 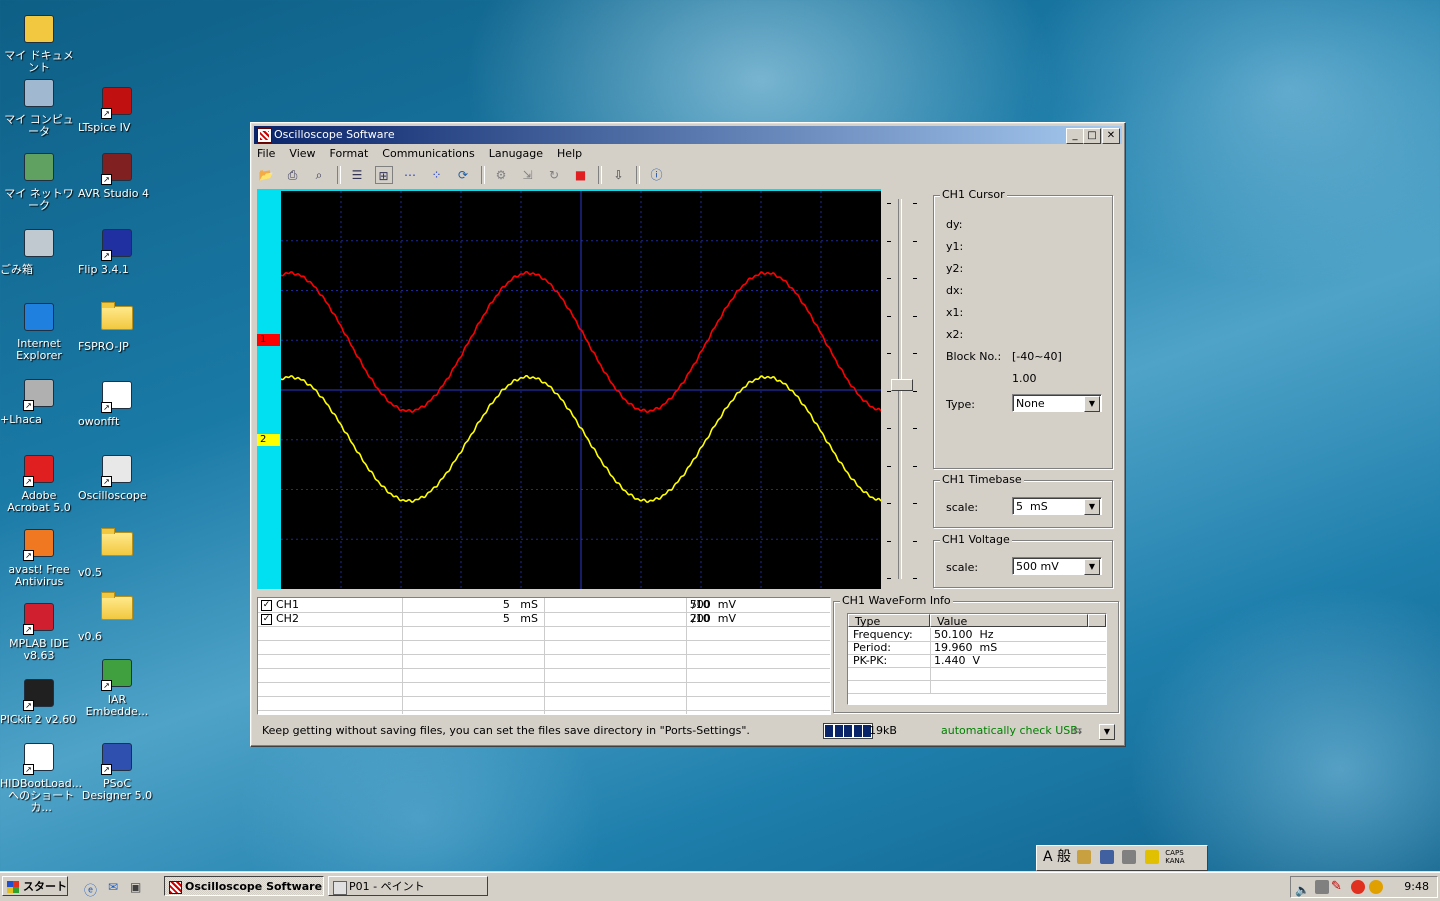 What do you see at coordinates (569, 153) in the screenshot?
I see `menu-help: Help` at bounding box center [569, 153].